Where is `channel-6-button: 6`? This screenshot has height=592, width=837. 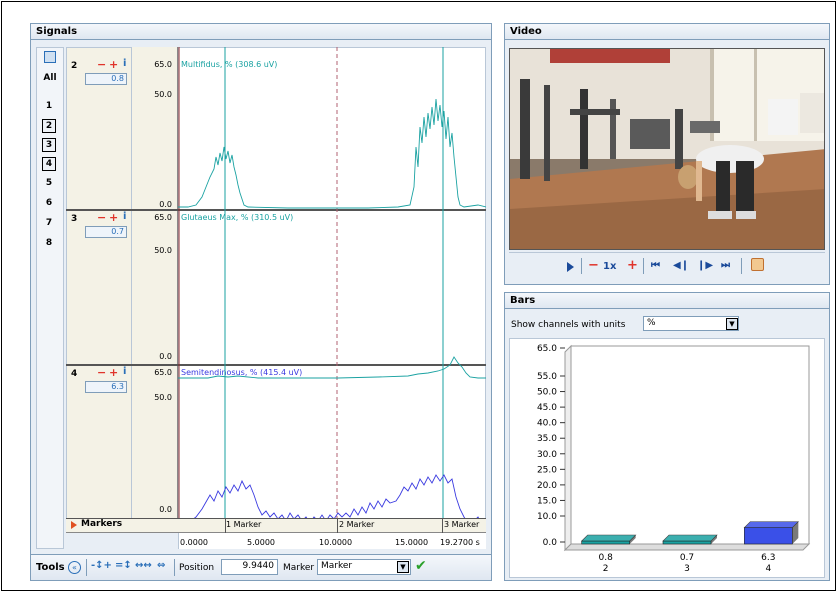 channel-6-button: 6 is located at coordinates (49, 204).